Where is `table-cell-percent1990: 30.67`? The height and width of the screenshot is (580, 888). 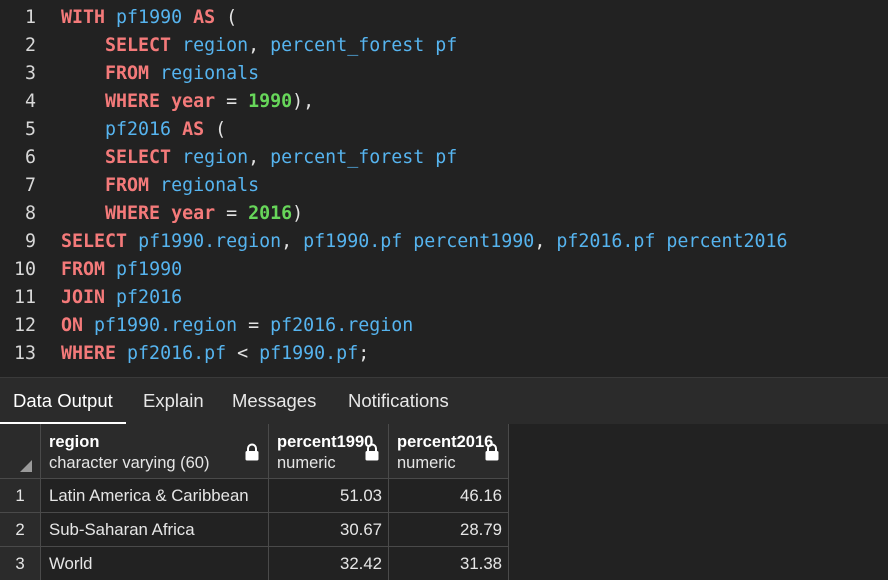 table-cell-percent1990: 30.67 is located at coordinates (329, 530).